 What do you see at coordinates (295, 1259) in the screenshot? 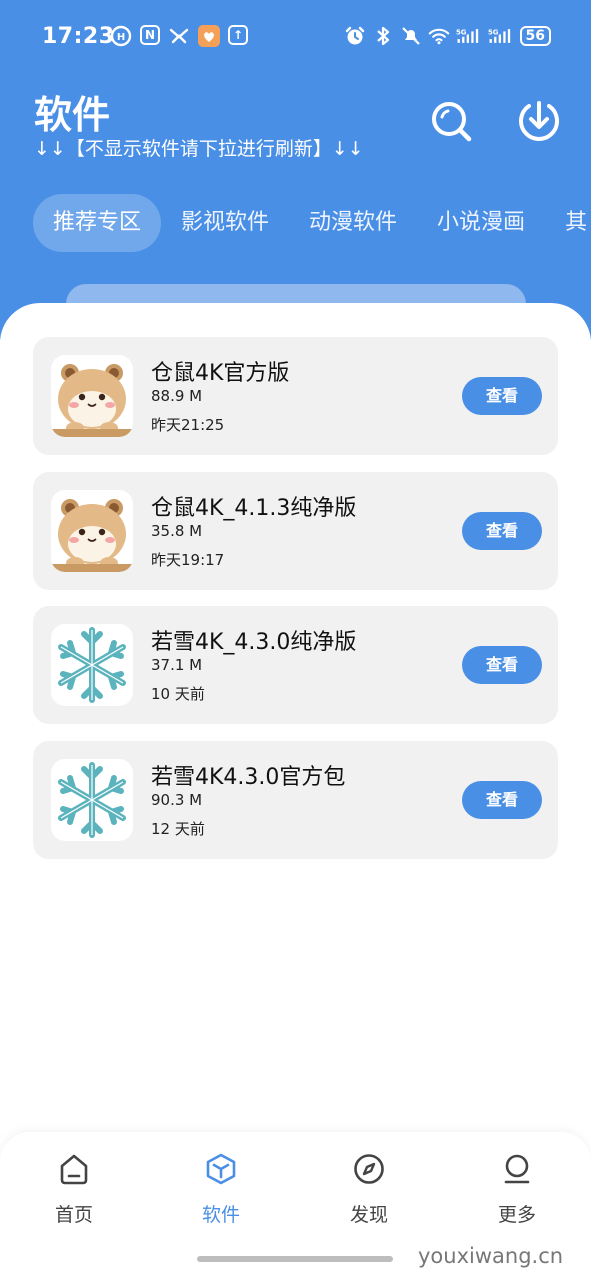
I see `home-indicator` at bounding box center [295, 1259].